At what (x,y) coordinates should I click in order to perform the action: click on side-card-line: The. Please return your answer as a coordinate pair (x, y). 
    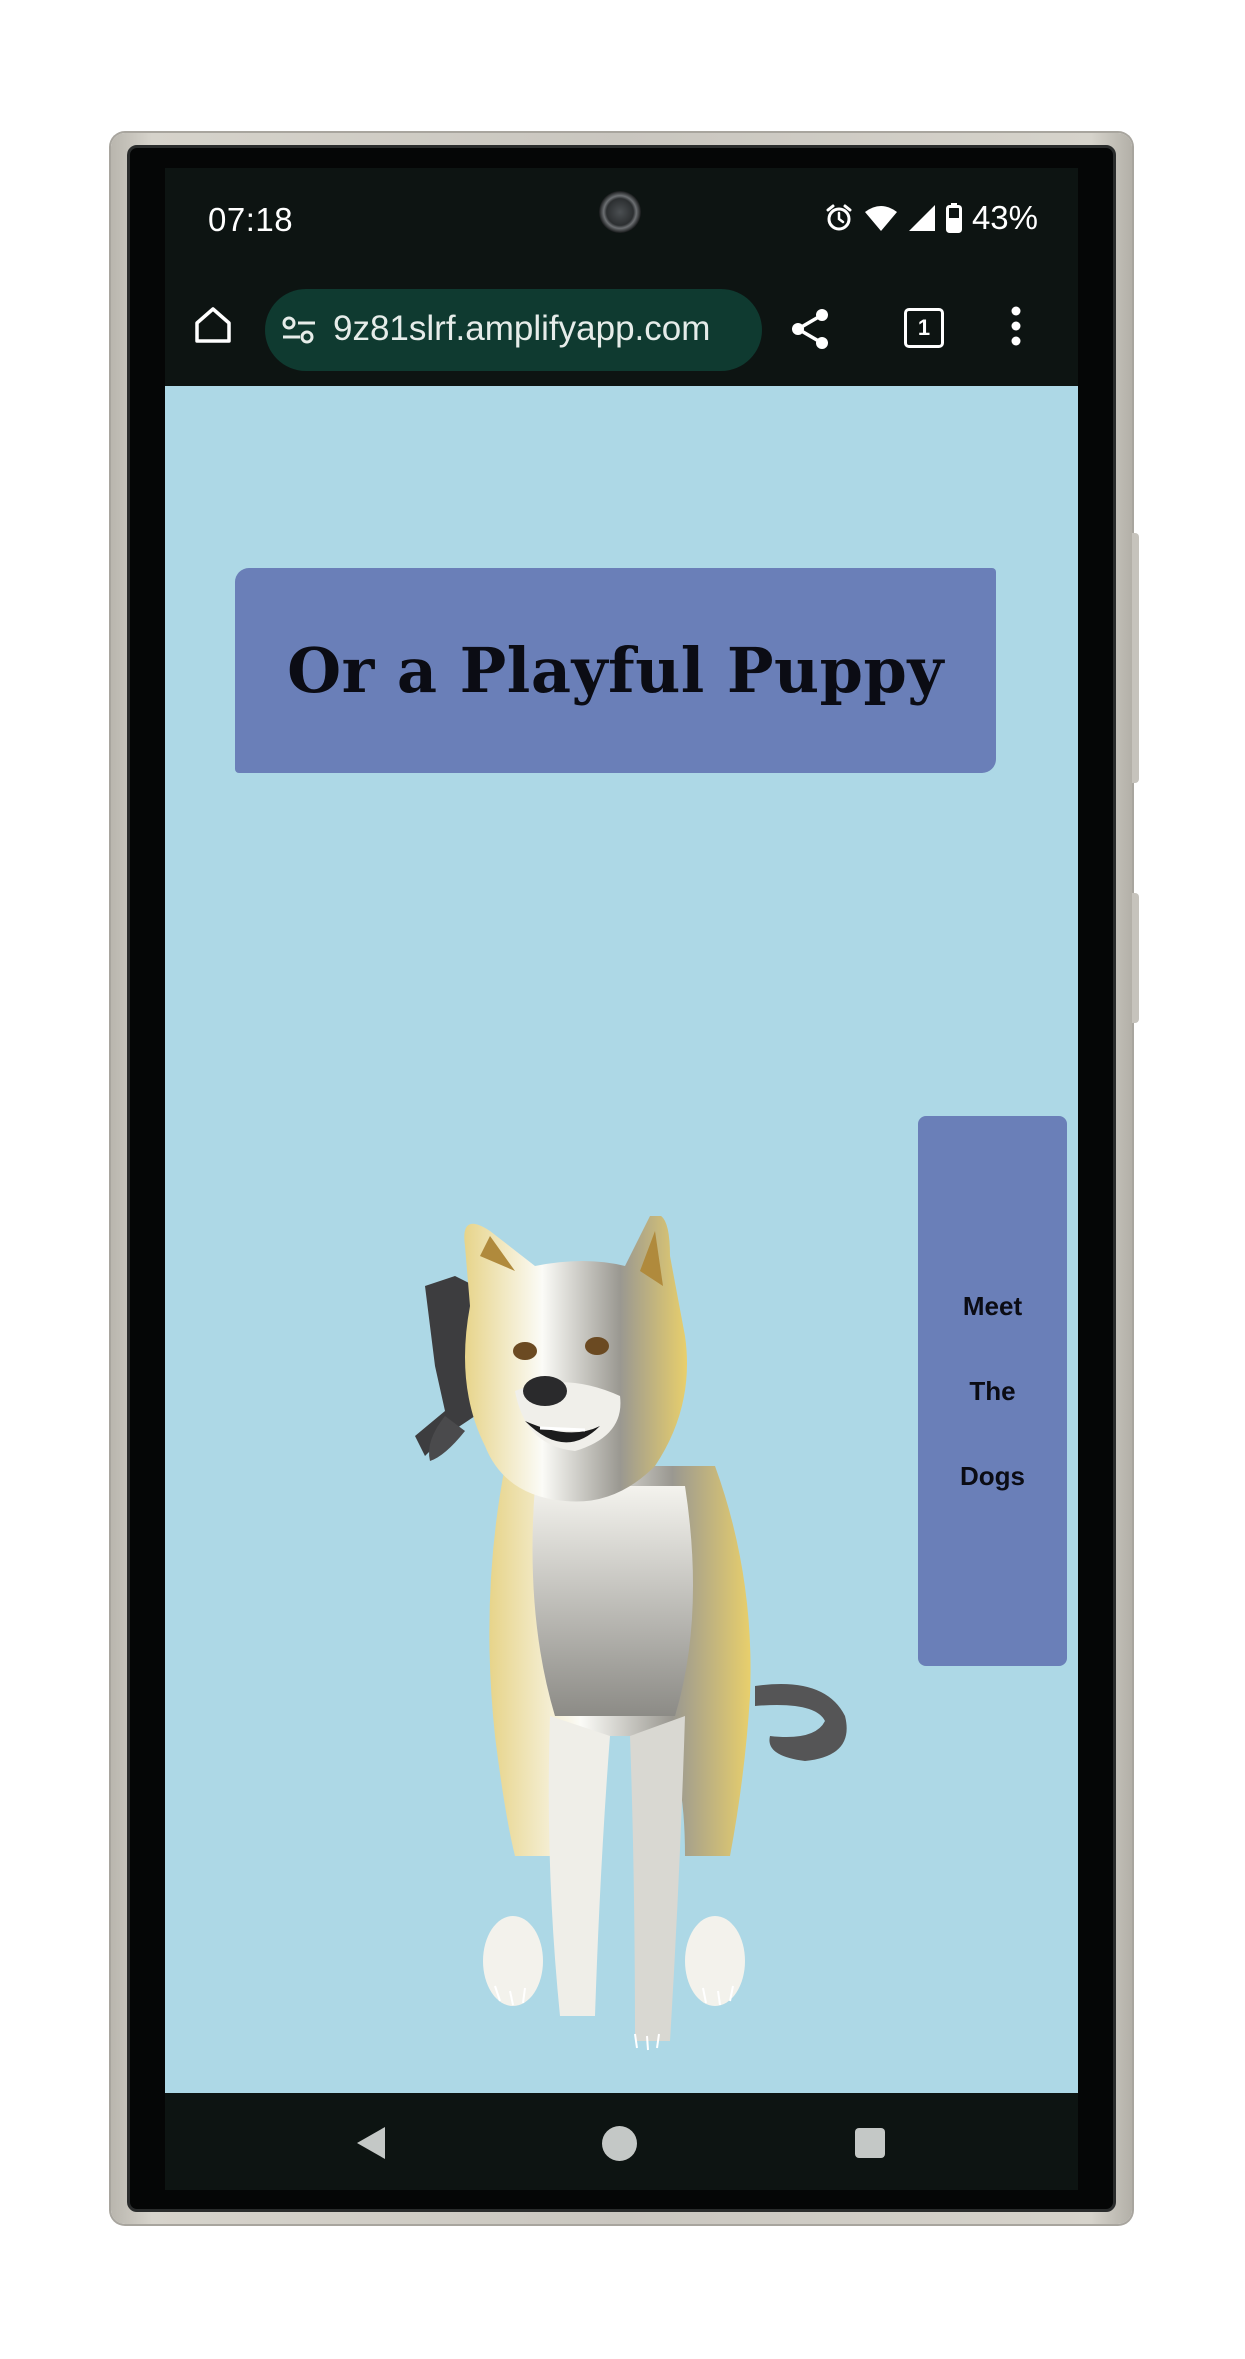
    Looking at the image, I should click on (992, 1391).